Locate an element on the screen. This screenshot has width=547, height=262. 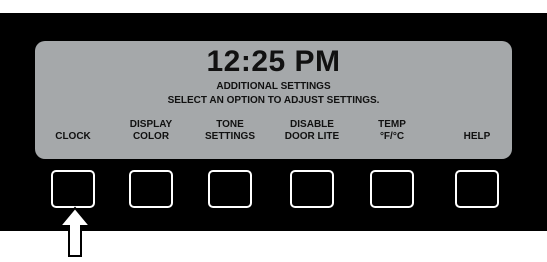
display-color-button is located at coordinates (151, 189).